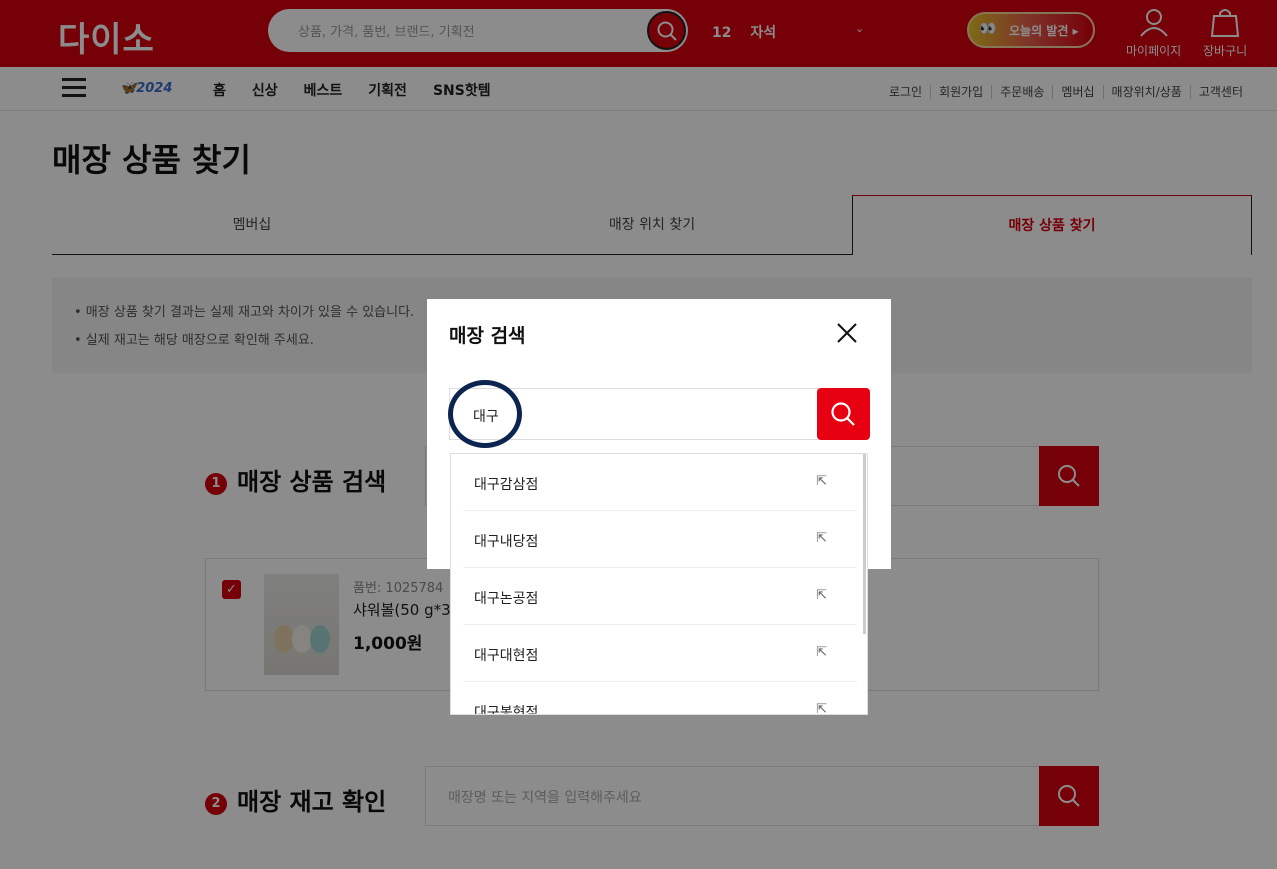 This screenshot has width=1277, height=869. Describe the element at coordinates (660, 653) in the screenshot. I see `suggestion-item: 대구대현점 ⇱` at that location.